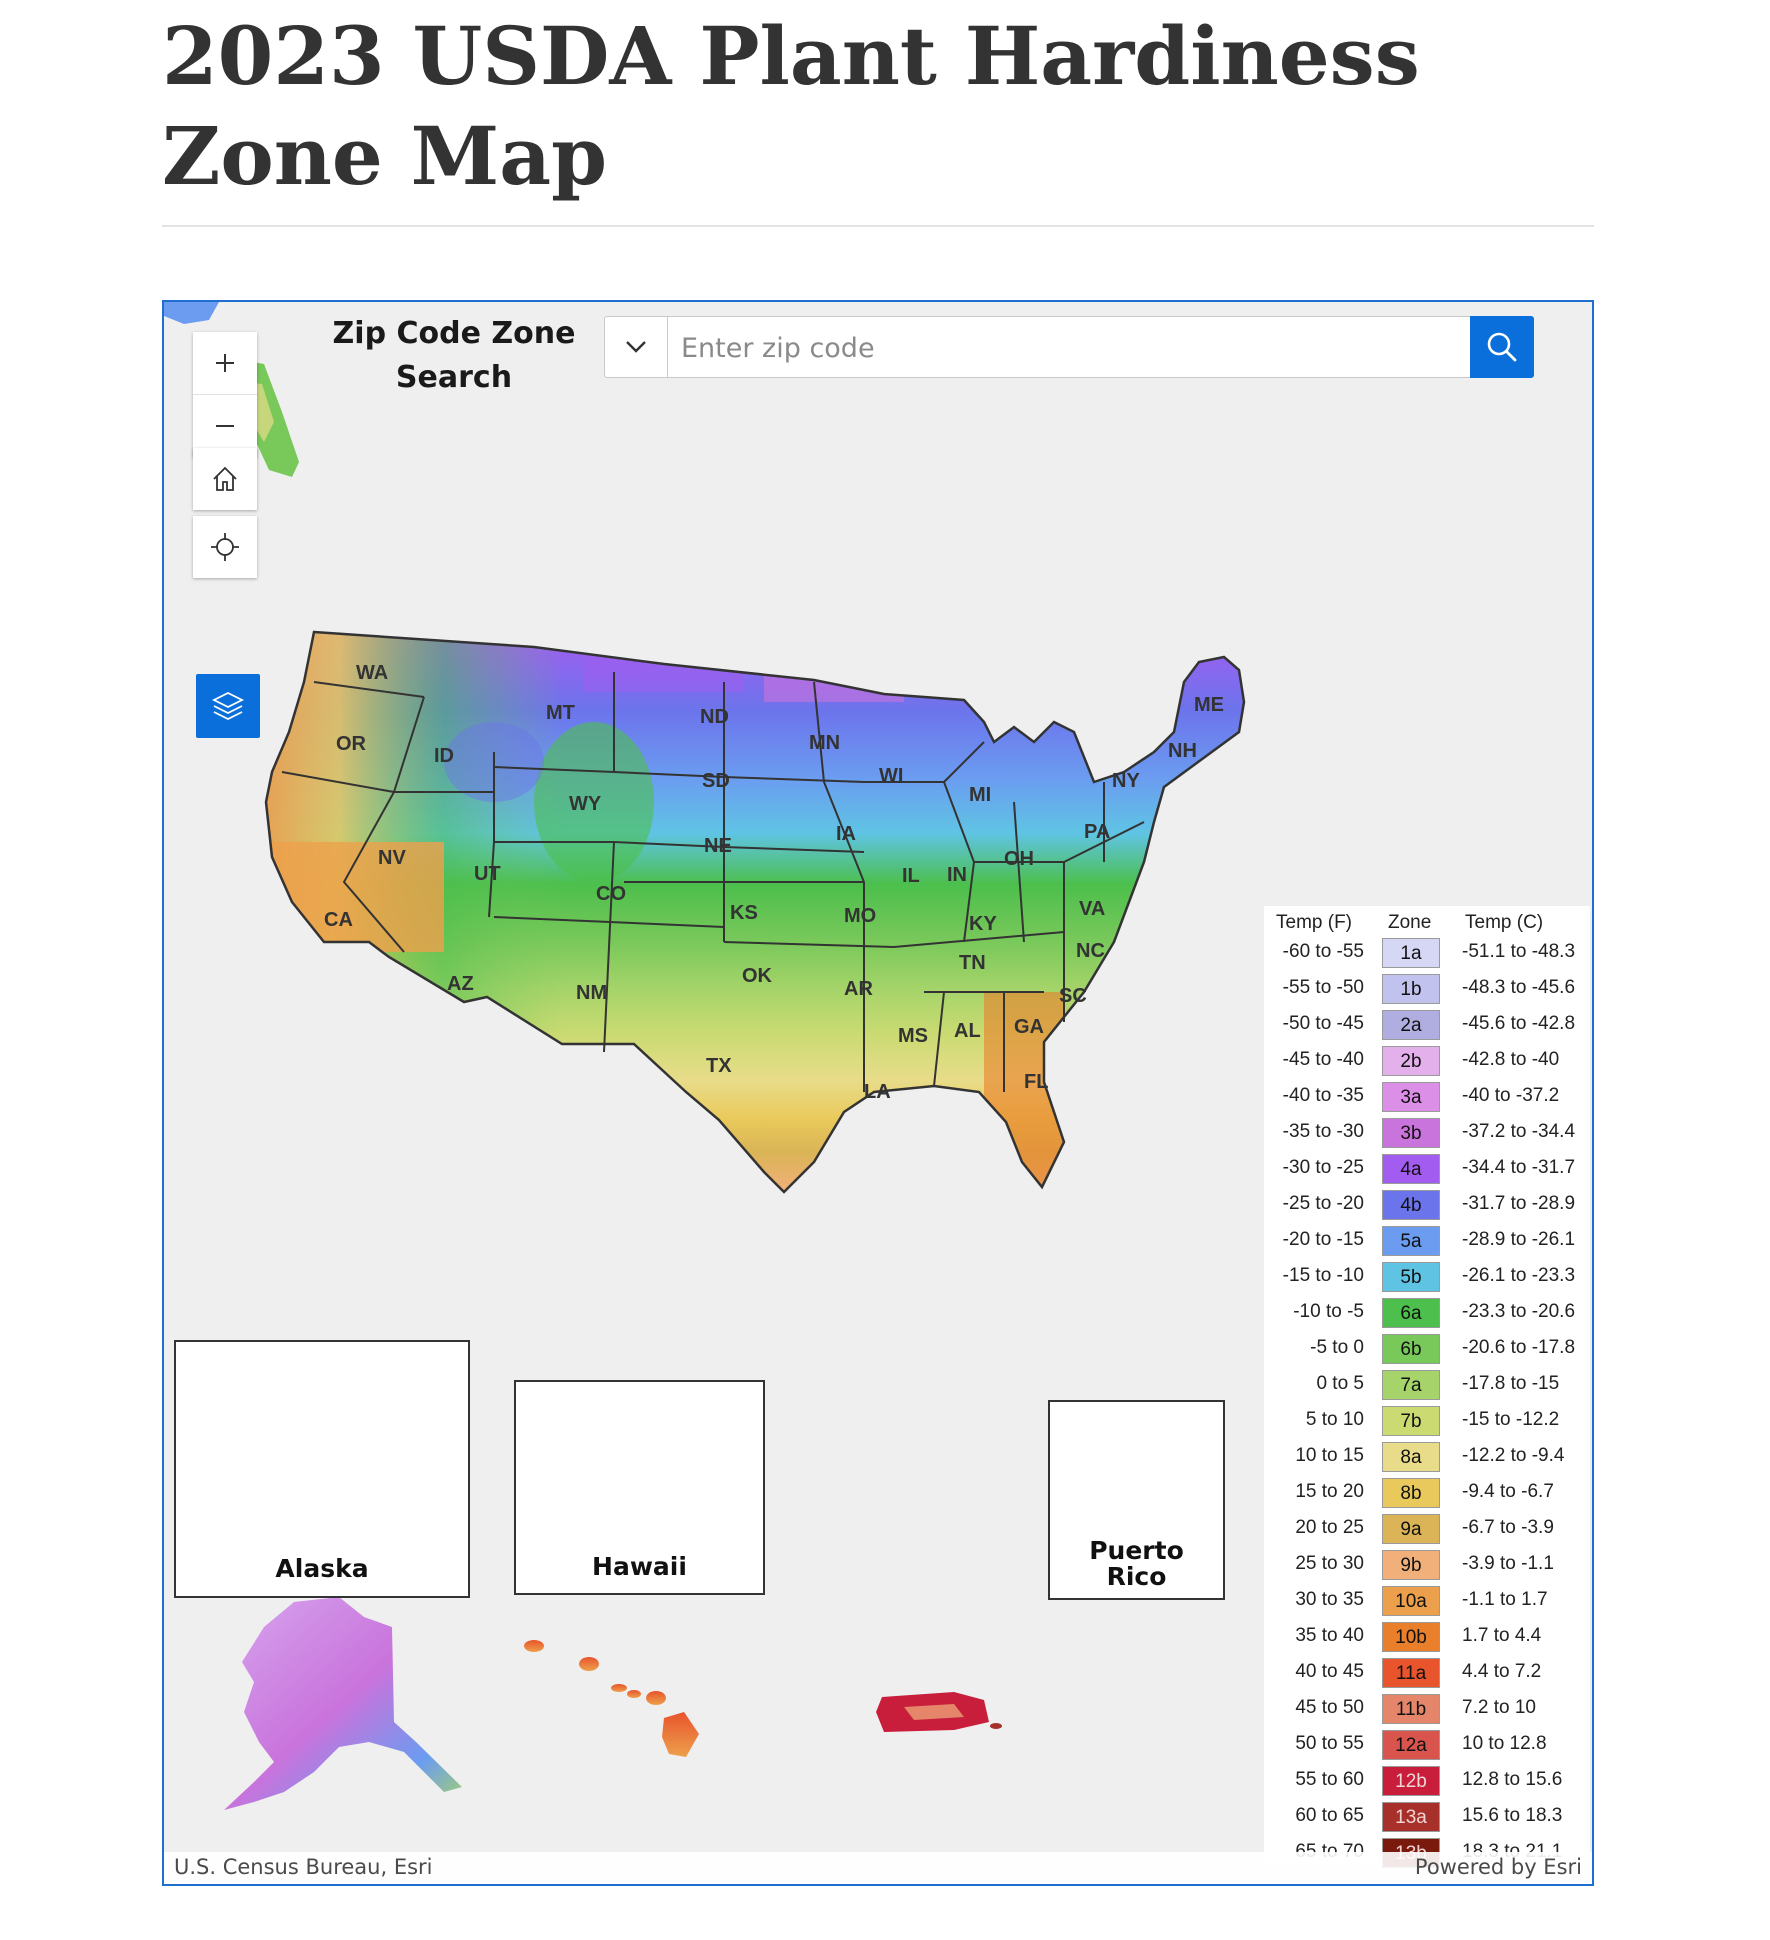 Image resolution: width=1770 pixels, height=1940 pixels. I want to click on search-button, so click(1502, 347).